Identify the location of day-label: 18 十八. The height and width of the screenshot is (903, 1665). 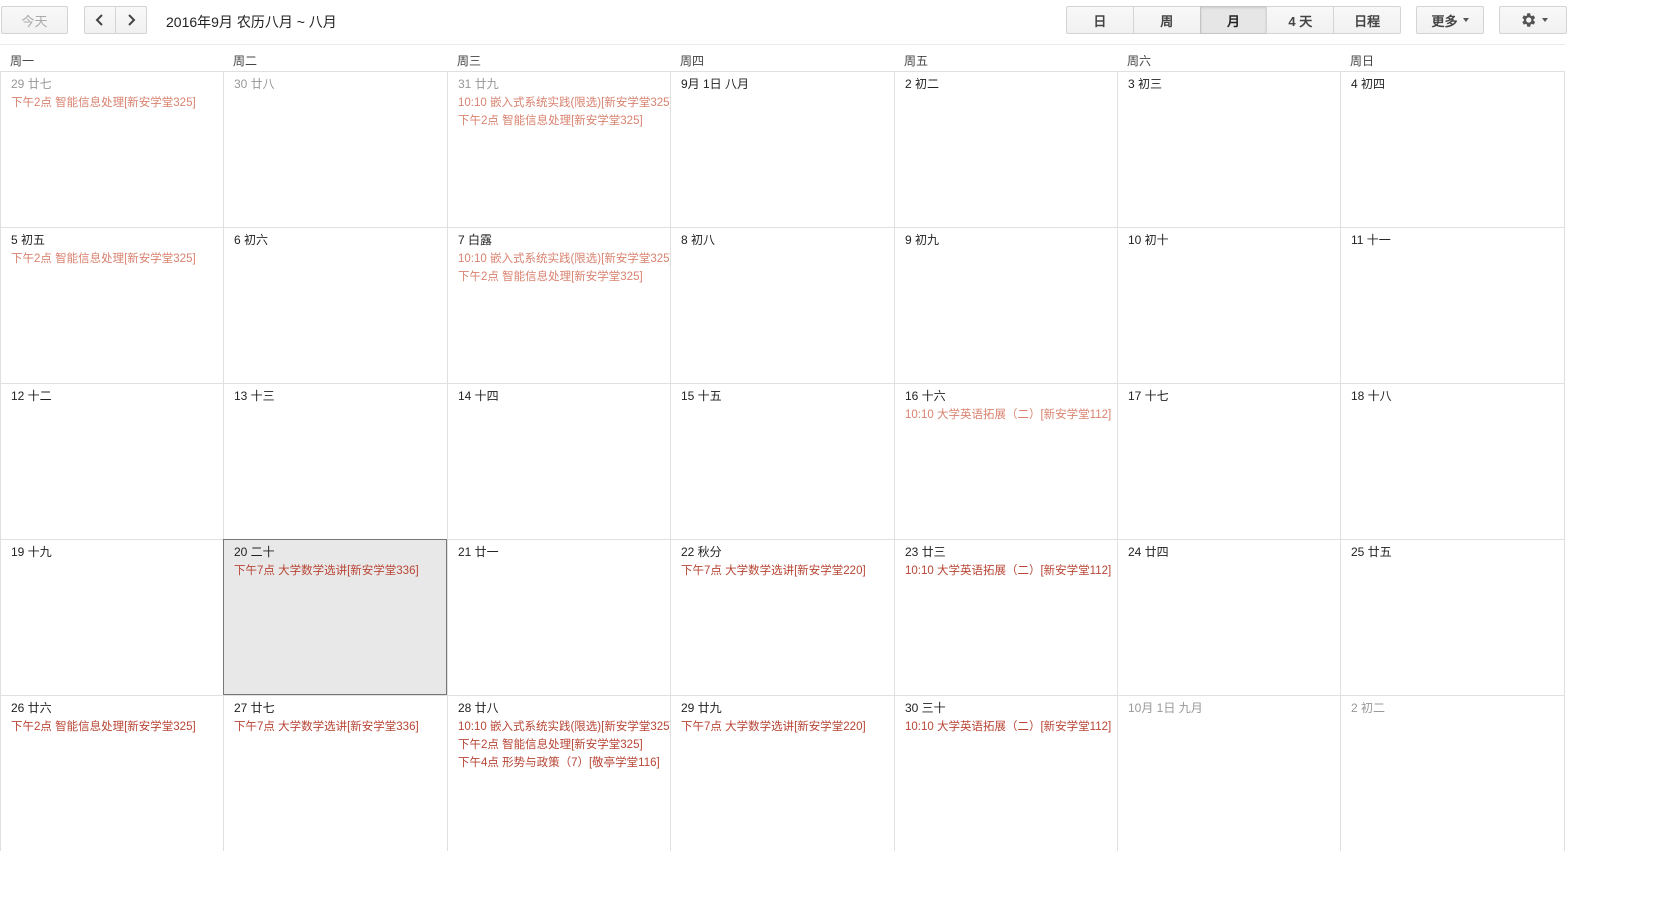
(1371, 396).